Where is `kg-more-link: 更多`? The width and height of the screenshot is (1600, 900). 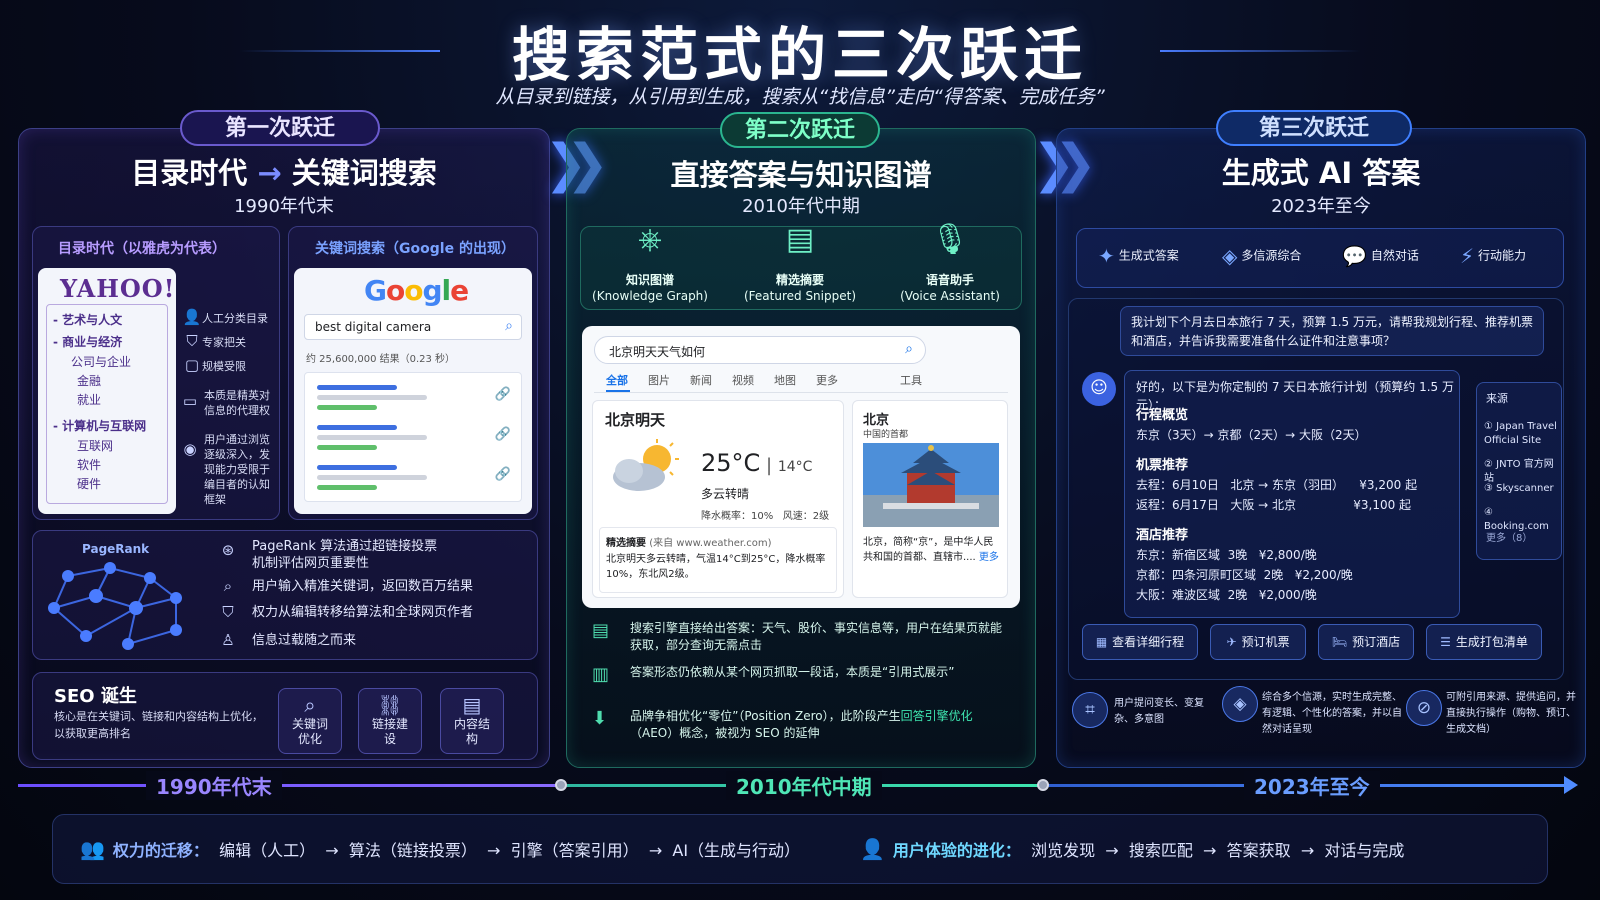 kg-more-link: 更多 is located at coordinates (989, 557).